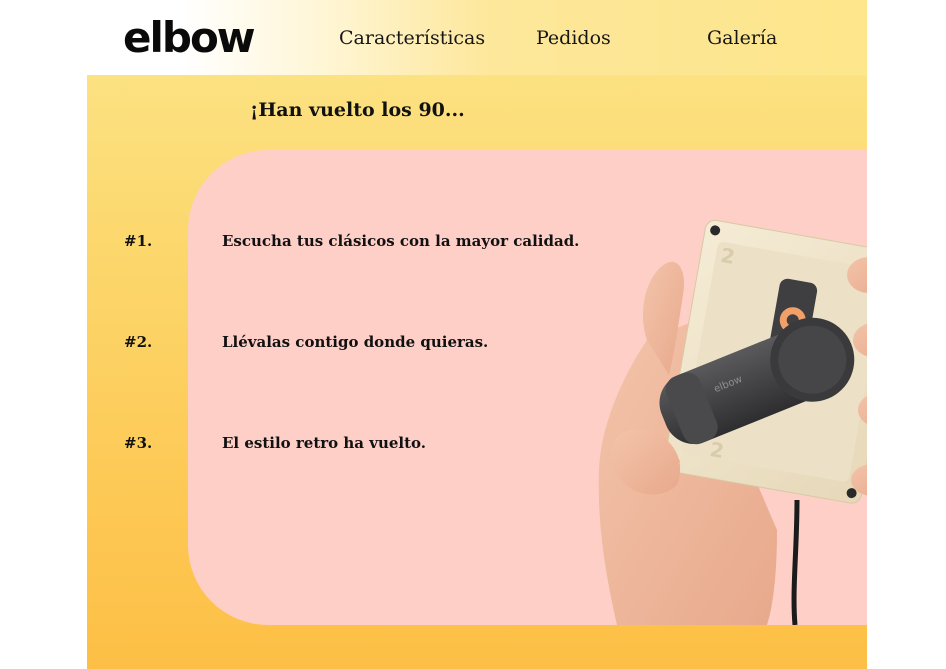 The image size is (946, 669). Describe the element at coordinates (355, 342) in the screenshot. I see `feature-text-2: Llévalas contigo donde quieras.` at that location.